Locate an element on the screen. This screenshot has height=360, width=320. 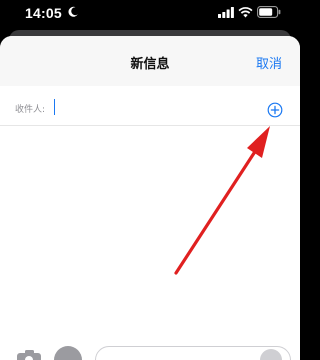
battery-icon is located at coordinates (269, 12).